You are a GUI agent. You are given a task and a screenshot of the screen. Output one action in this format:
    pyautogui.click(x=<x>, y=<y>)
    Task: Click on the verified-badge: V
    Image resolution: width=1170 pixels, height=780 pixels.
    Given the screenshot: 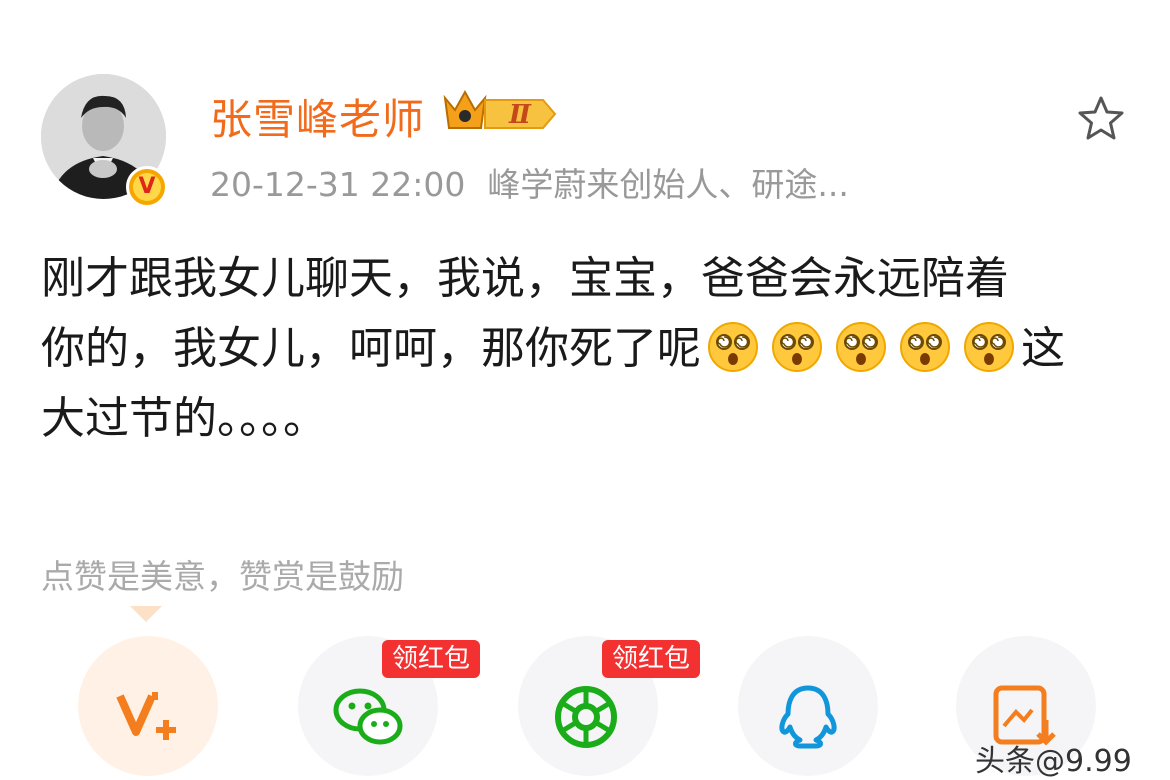 What is the action you would take?
    pyautogui.click(x=147, y=187)
    